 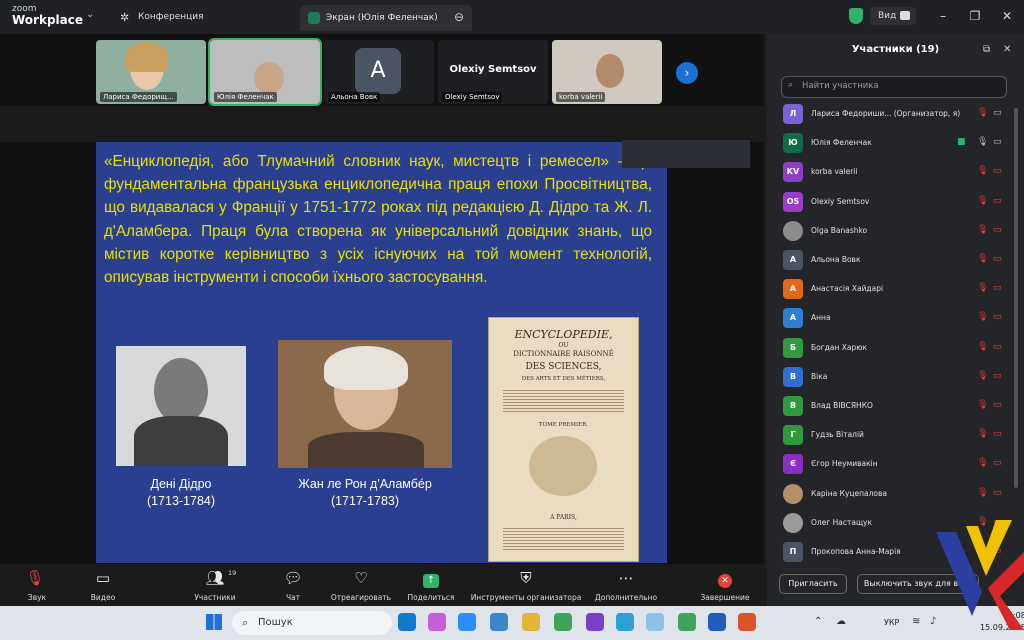 I want to click on end-icon: ✕, so click(x=725, y=578).